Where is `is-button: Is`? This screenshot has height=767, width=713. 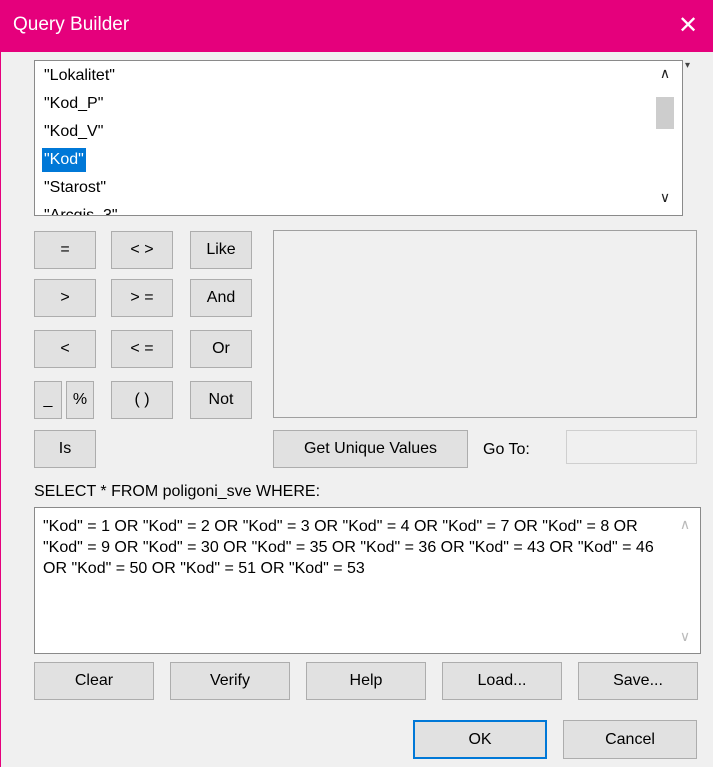 is-button: Is is located at coordinates (65, 449).